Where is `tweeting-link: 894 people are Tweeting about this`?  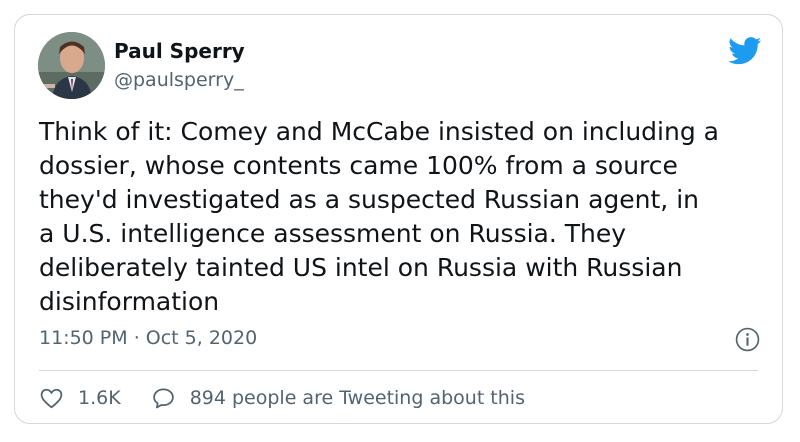 tweeting-link: 894 people are Tweeting about this is located at coordinates (338, 398).